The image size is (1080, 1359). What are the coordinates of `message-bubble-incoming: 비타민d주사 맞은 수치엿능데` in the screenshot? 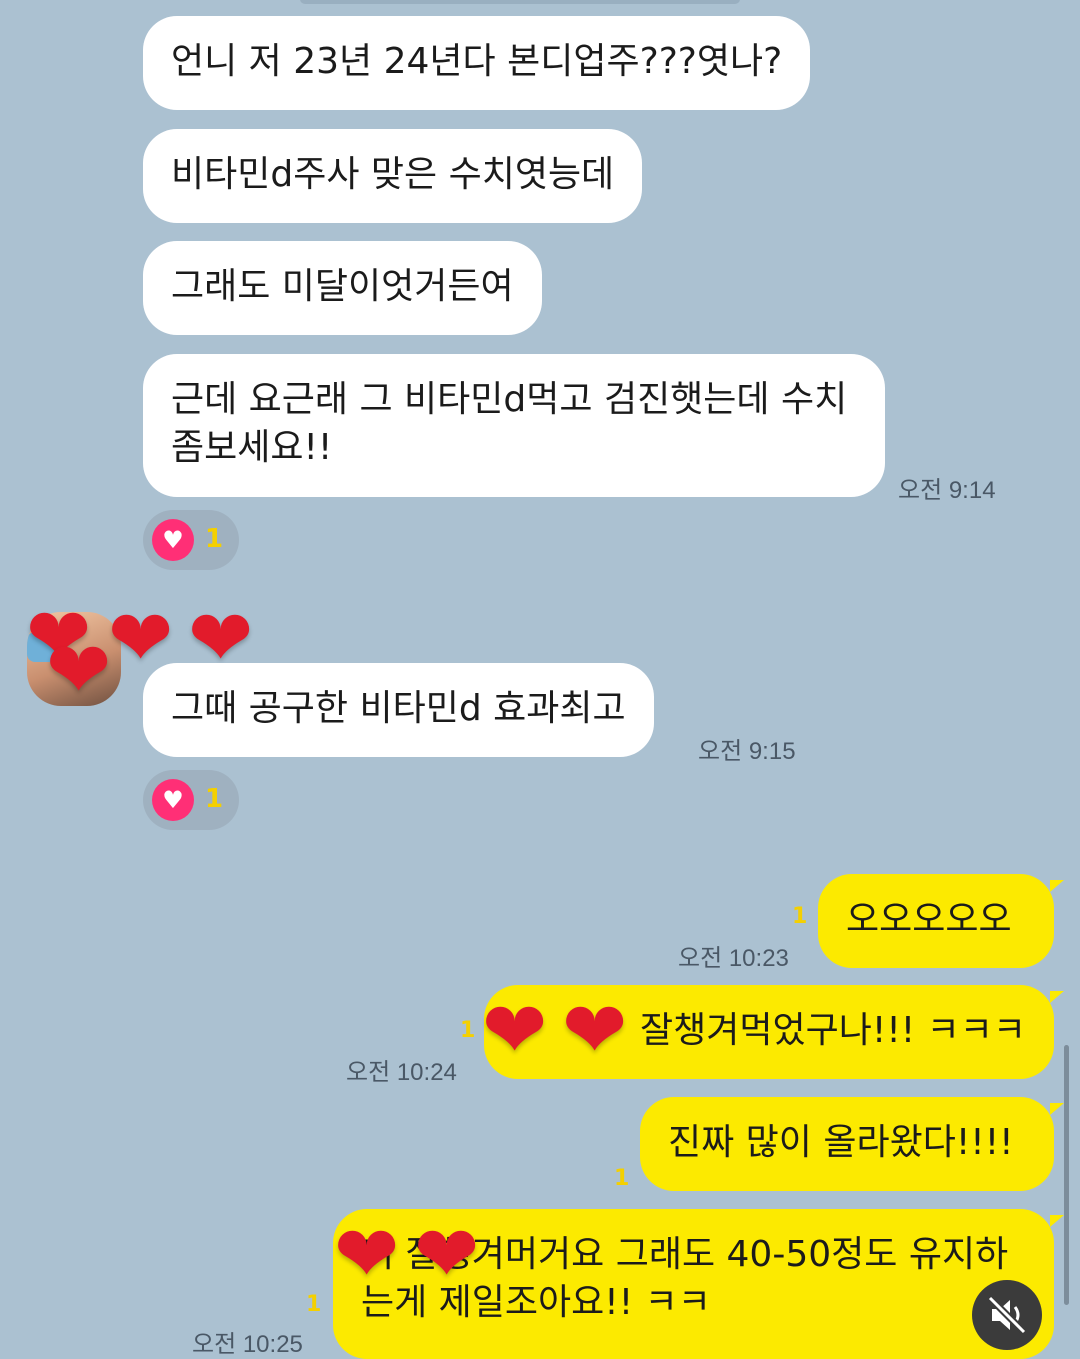 It's located at (393, 176).